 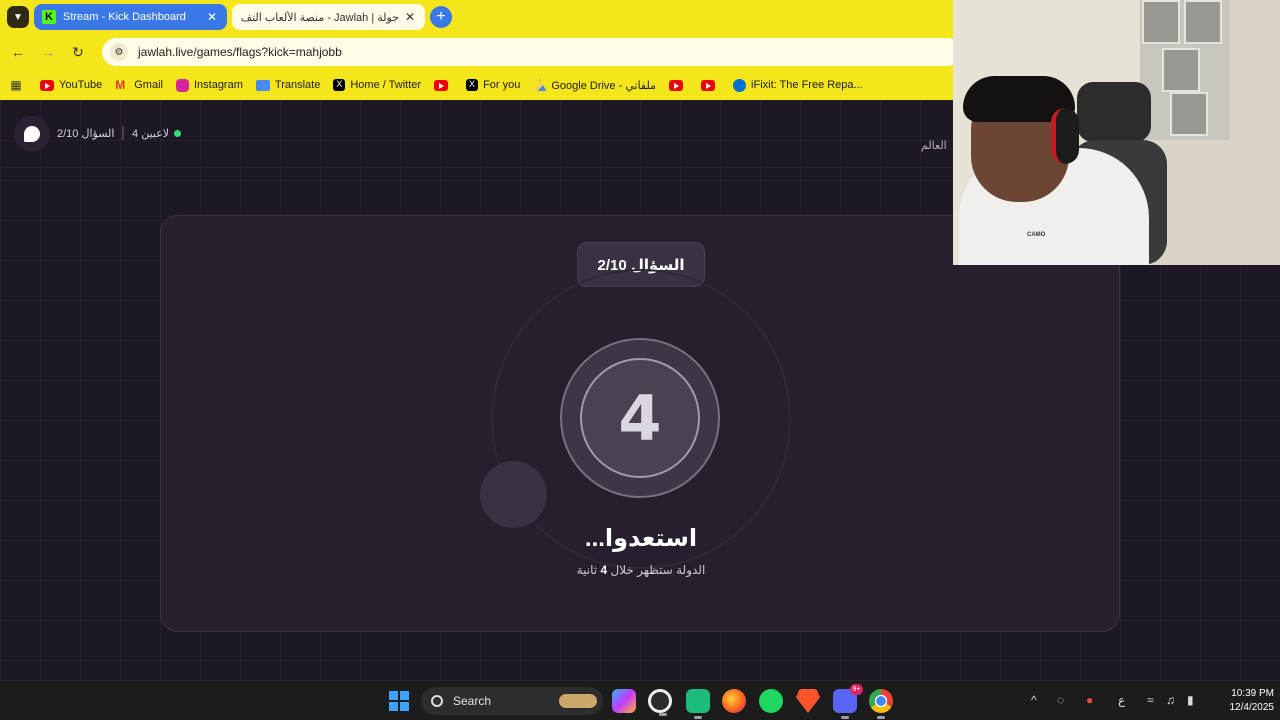 I want to click on world-label: العالم, so click(x=934, y=146).